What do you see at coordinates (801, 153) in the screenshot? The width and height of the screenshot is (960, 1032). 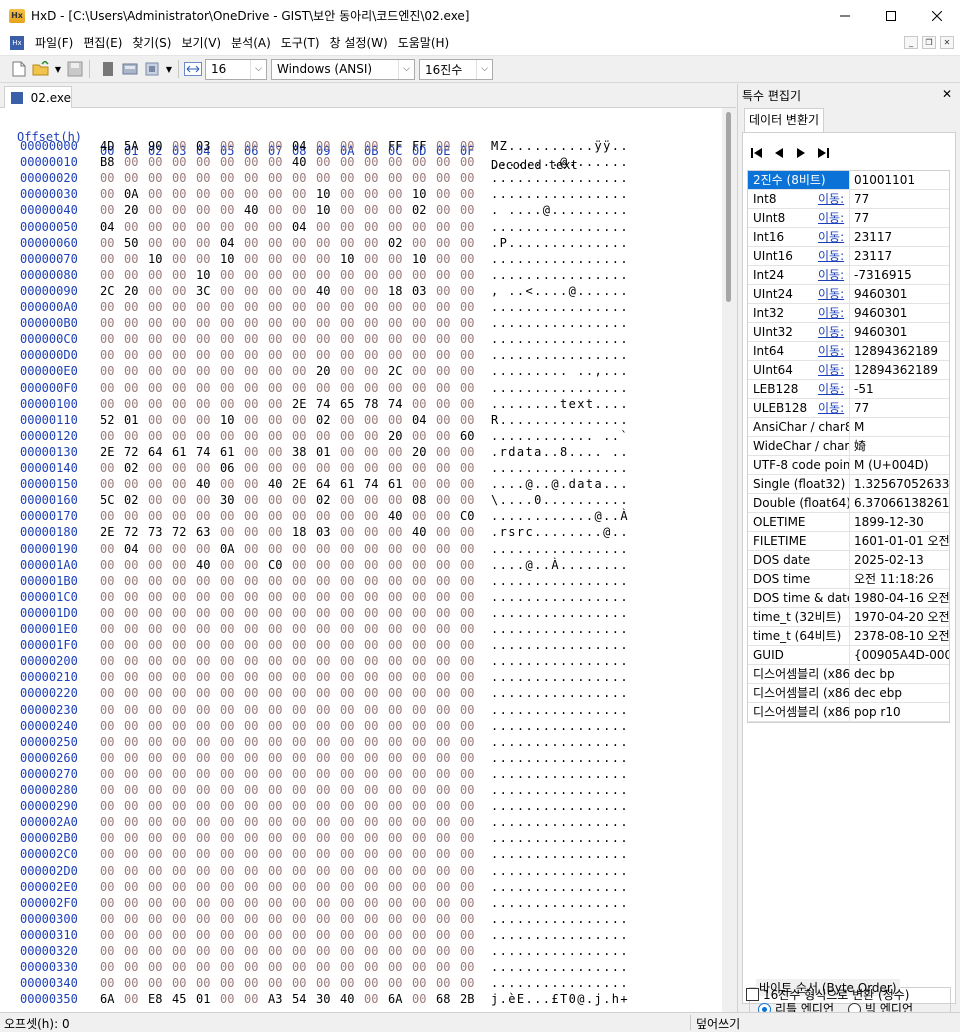 I see `next-button` at bounding box center [801, 153].